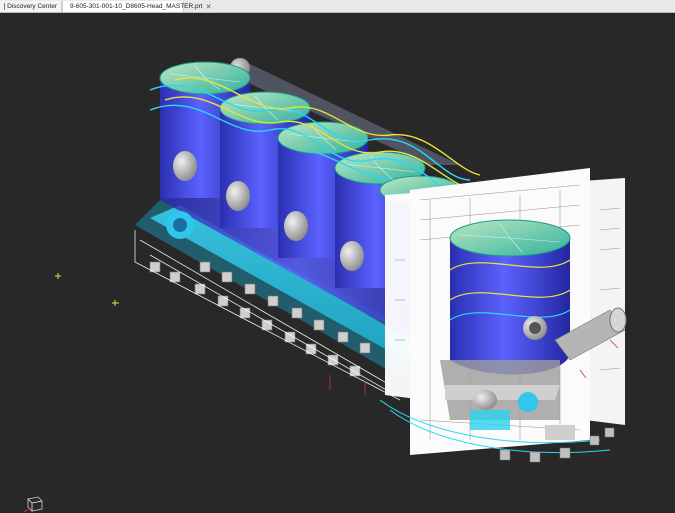  I want to click on tab-discovery-center: Discovery Center, so click(31, 6).